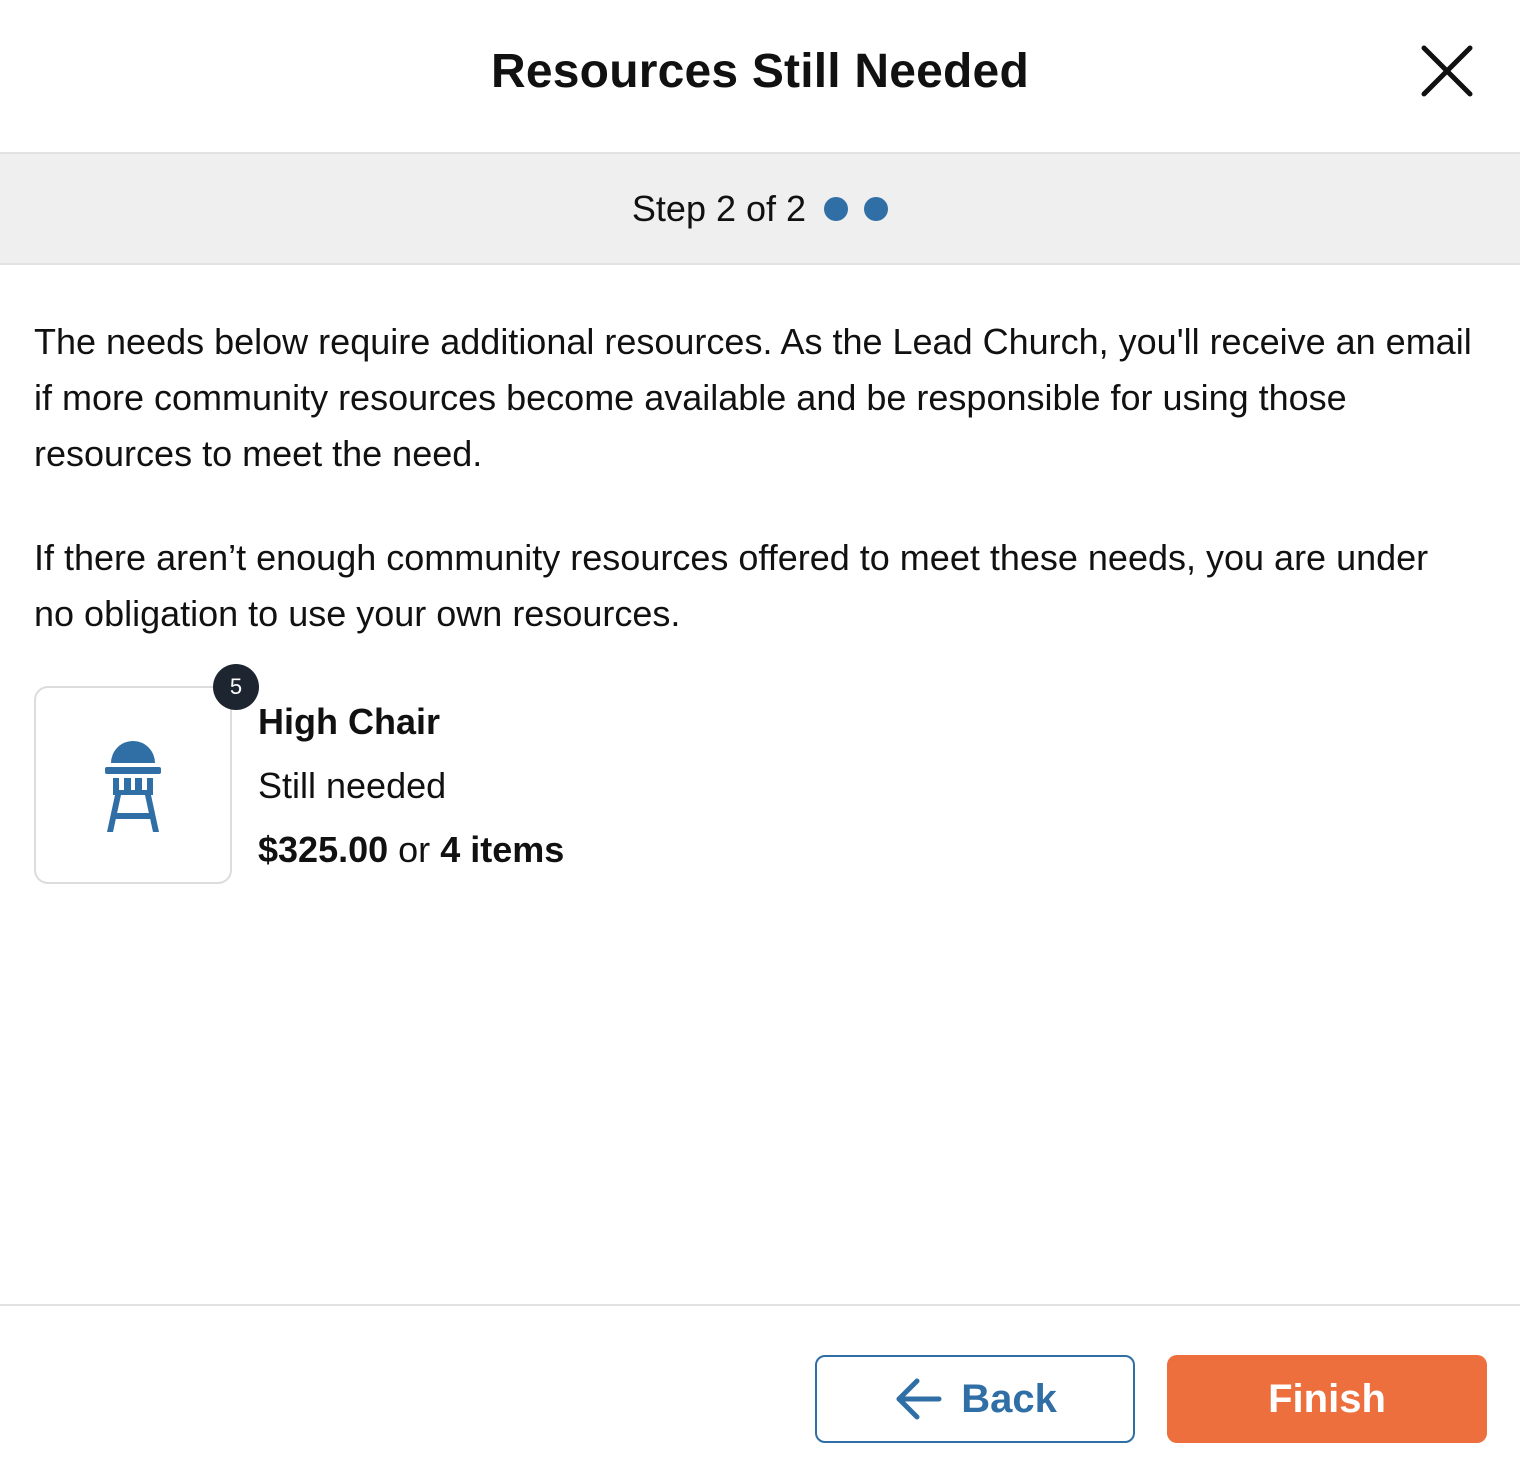 The width and height of the screenshot is (1520, 1468). What do you see at coordinates (719, 208) in the screenshot?
I see `step-label: Step 2 of 2` at bounding box center [719, 208].